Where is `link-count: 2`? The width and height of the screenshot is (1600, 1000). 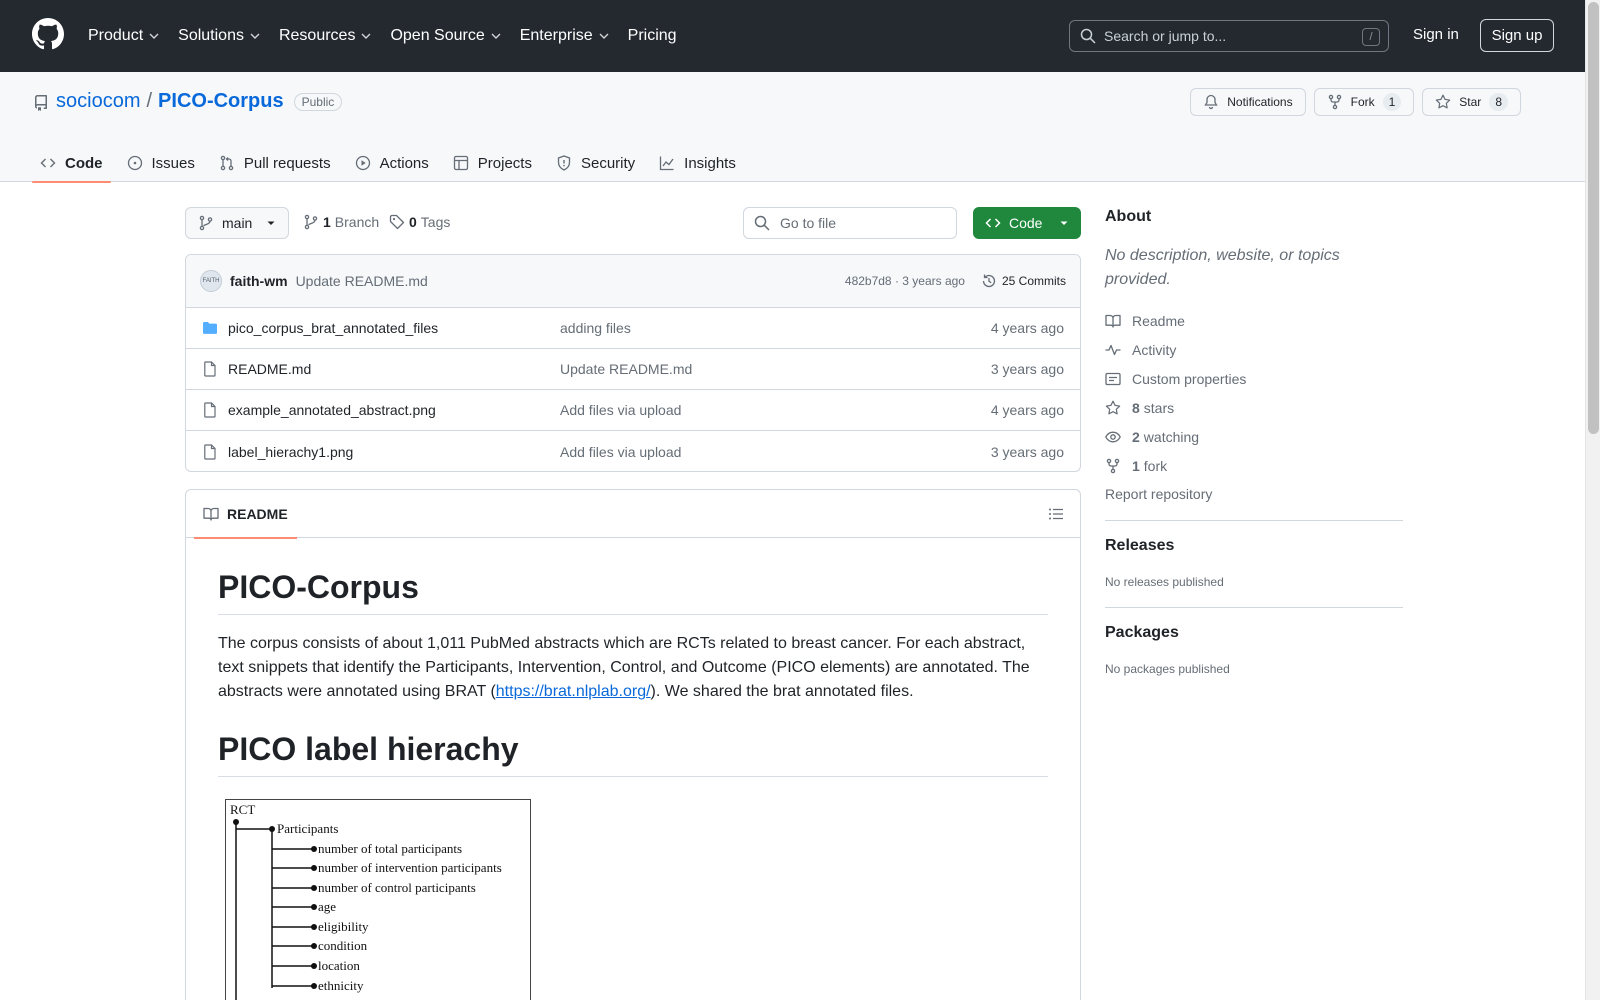
link-count: 2 is located at coordinates (1136, 436).